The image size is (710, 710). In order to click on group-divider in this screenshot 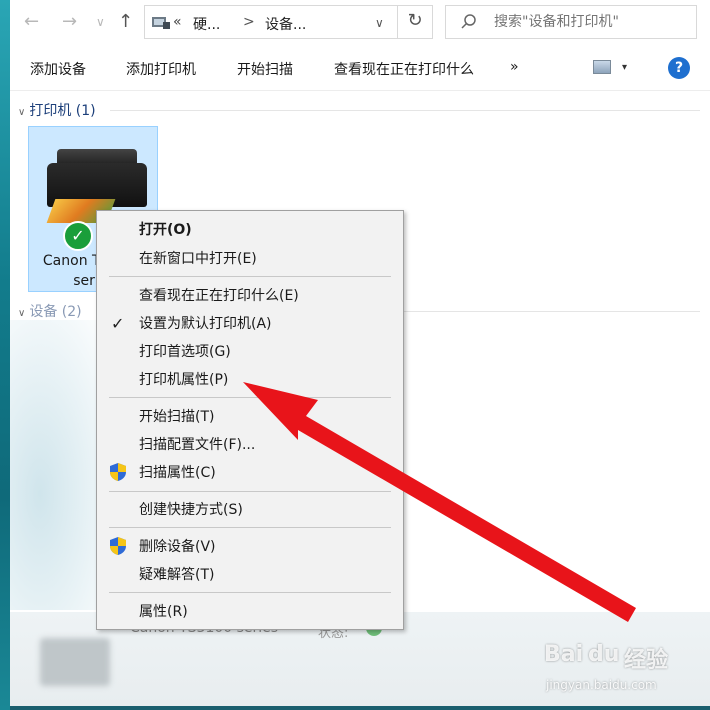, I will do `click(405, 110)`.